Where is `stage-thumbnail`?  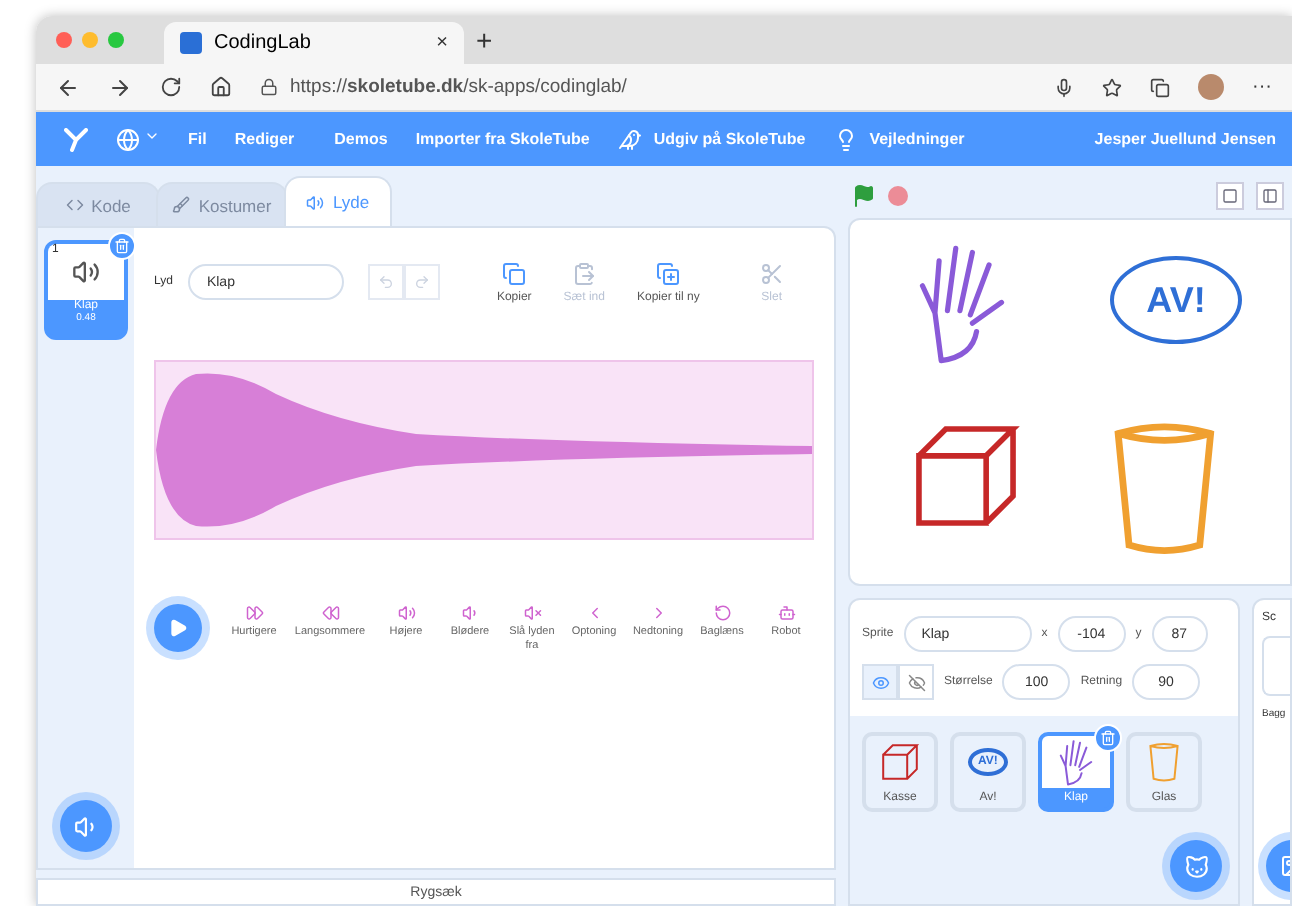
stage-thumbnail is located at coordinates (1276, 666).